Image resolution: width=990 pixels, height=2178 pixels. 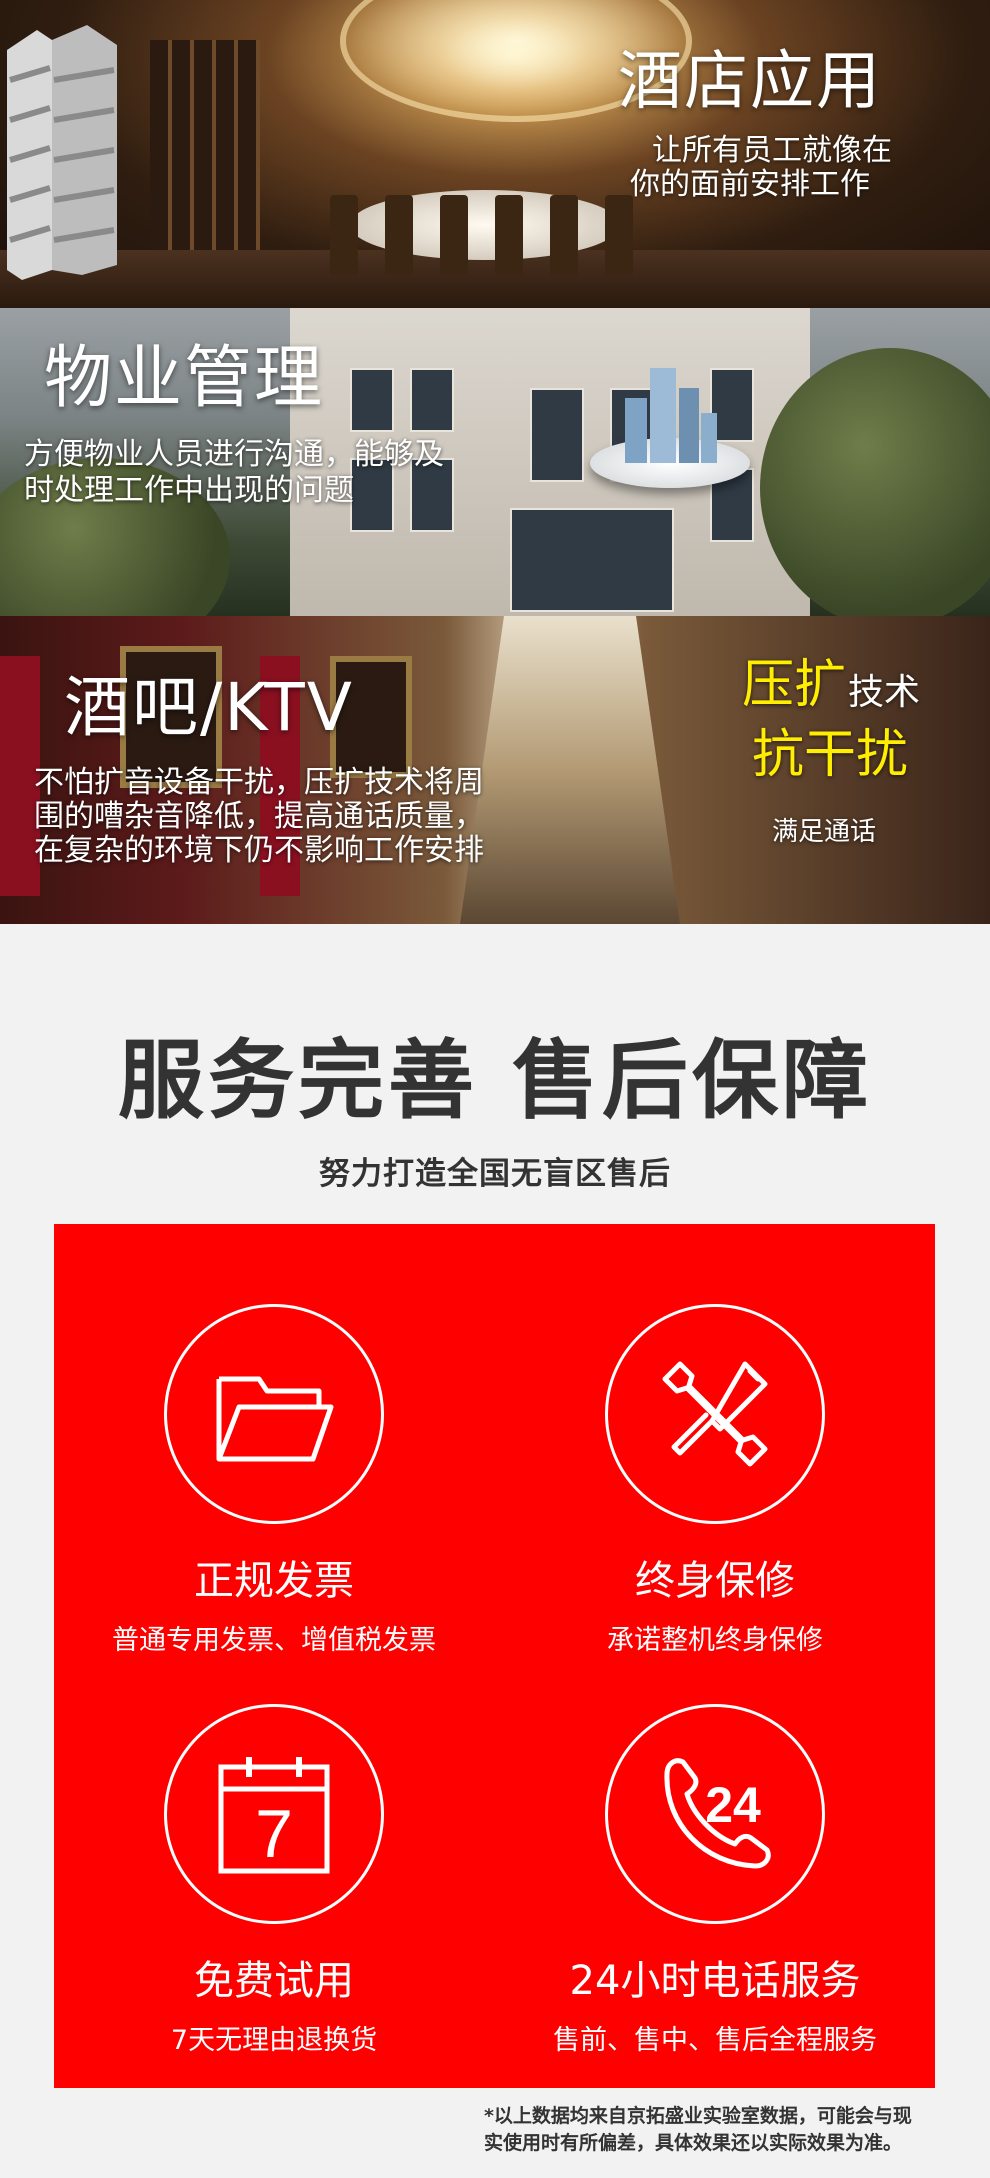 I want to click on feature-free-trial: 7 免费试用 7天无理由退换货, so click(x=274, y=1880).